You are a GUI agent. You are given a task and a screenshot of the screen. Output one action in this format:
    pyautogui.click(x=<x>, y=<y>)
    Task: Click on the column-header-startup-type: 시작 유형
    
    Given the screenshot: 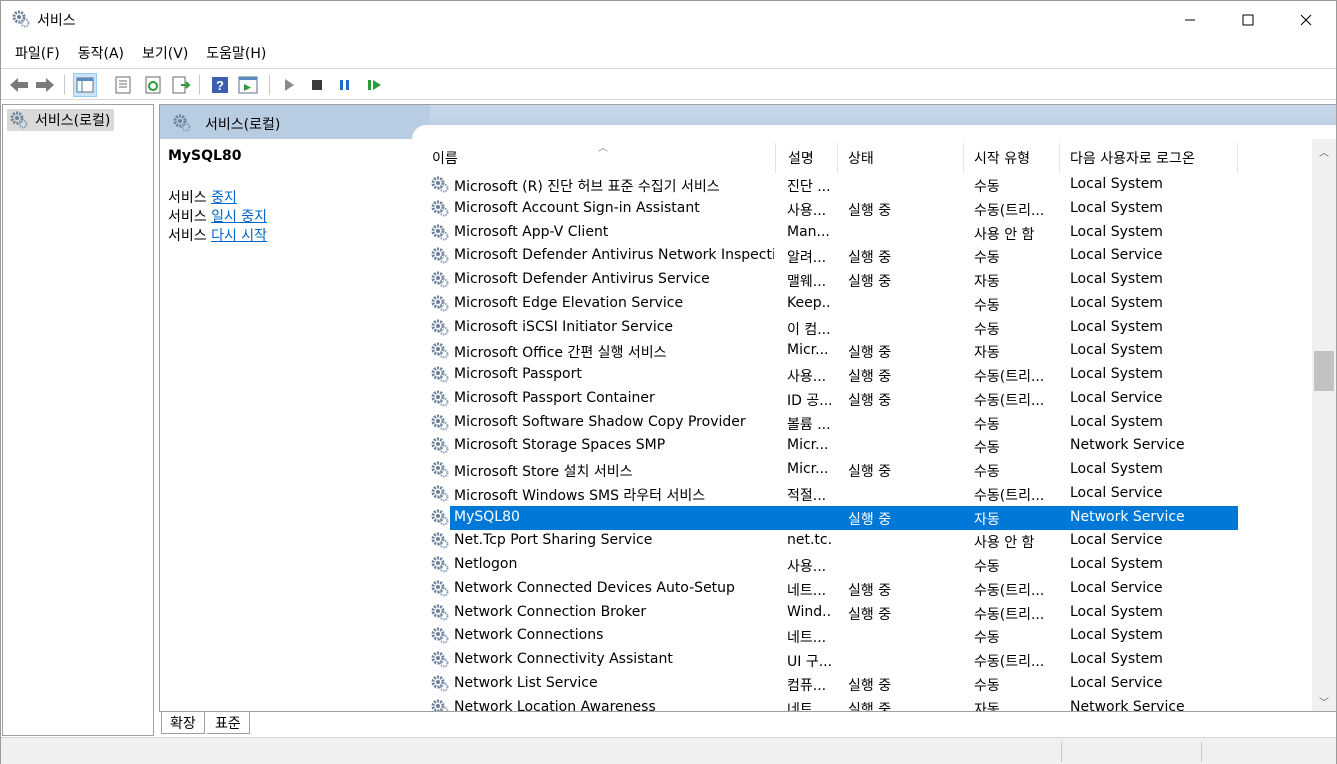 What is the action you would take?
    pyautogui.click(x=1012, y=158)
    